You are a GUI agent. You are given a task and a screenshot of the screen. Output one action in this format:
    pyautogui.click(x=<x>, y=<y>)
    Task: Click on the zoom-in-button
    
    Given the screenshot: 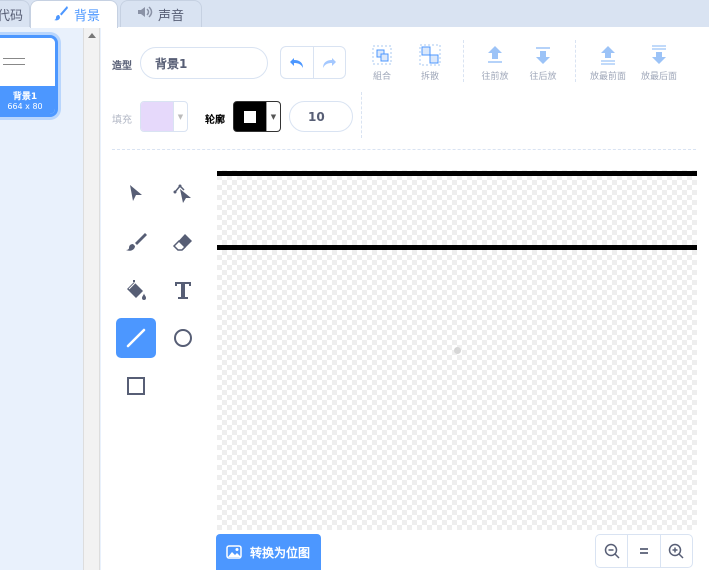 What is the action you would take?
    pyautogui.click(x=675, y=551)
    